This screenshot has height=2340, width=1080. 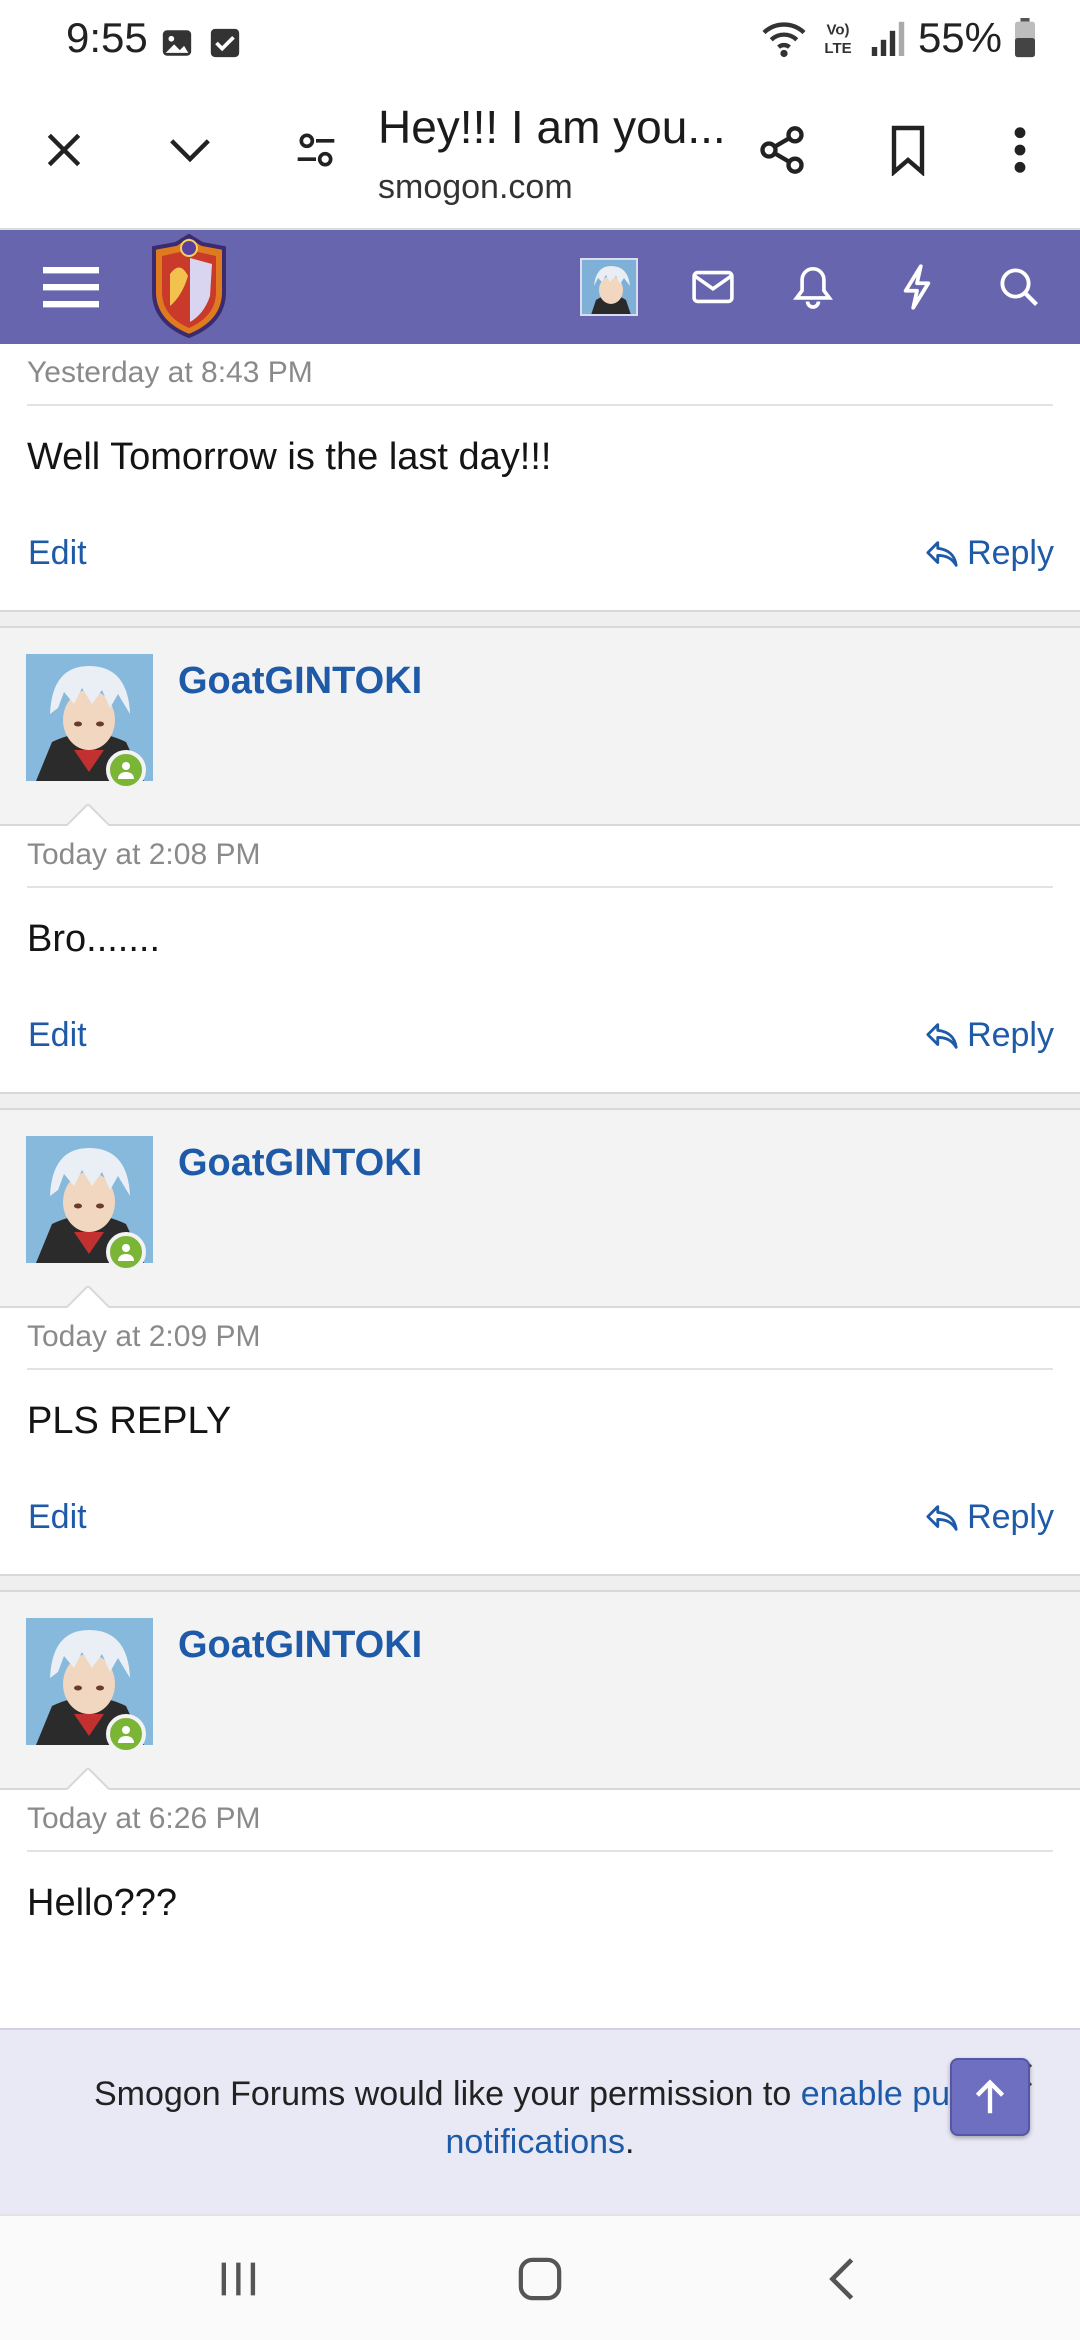 I want to click on bookmark-icon, so click(x=908, y=150).